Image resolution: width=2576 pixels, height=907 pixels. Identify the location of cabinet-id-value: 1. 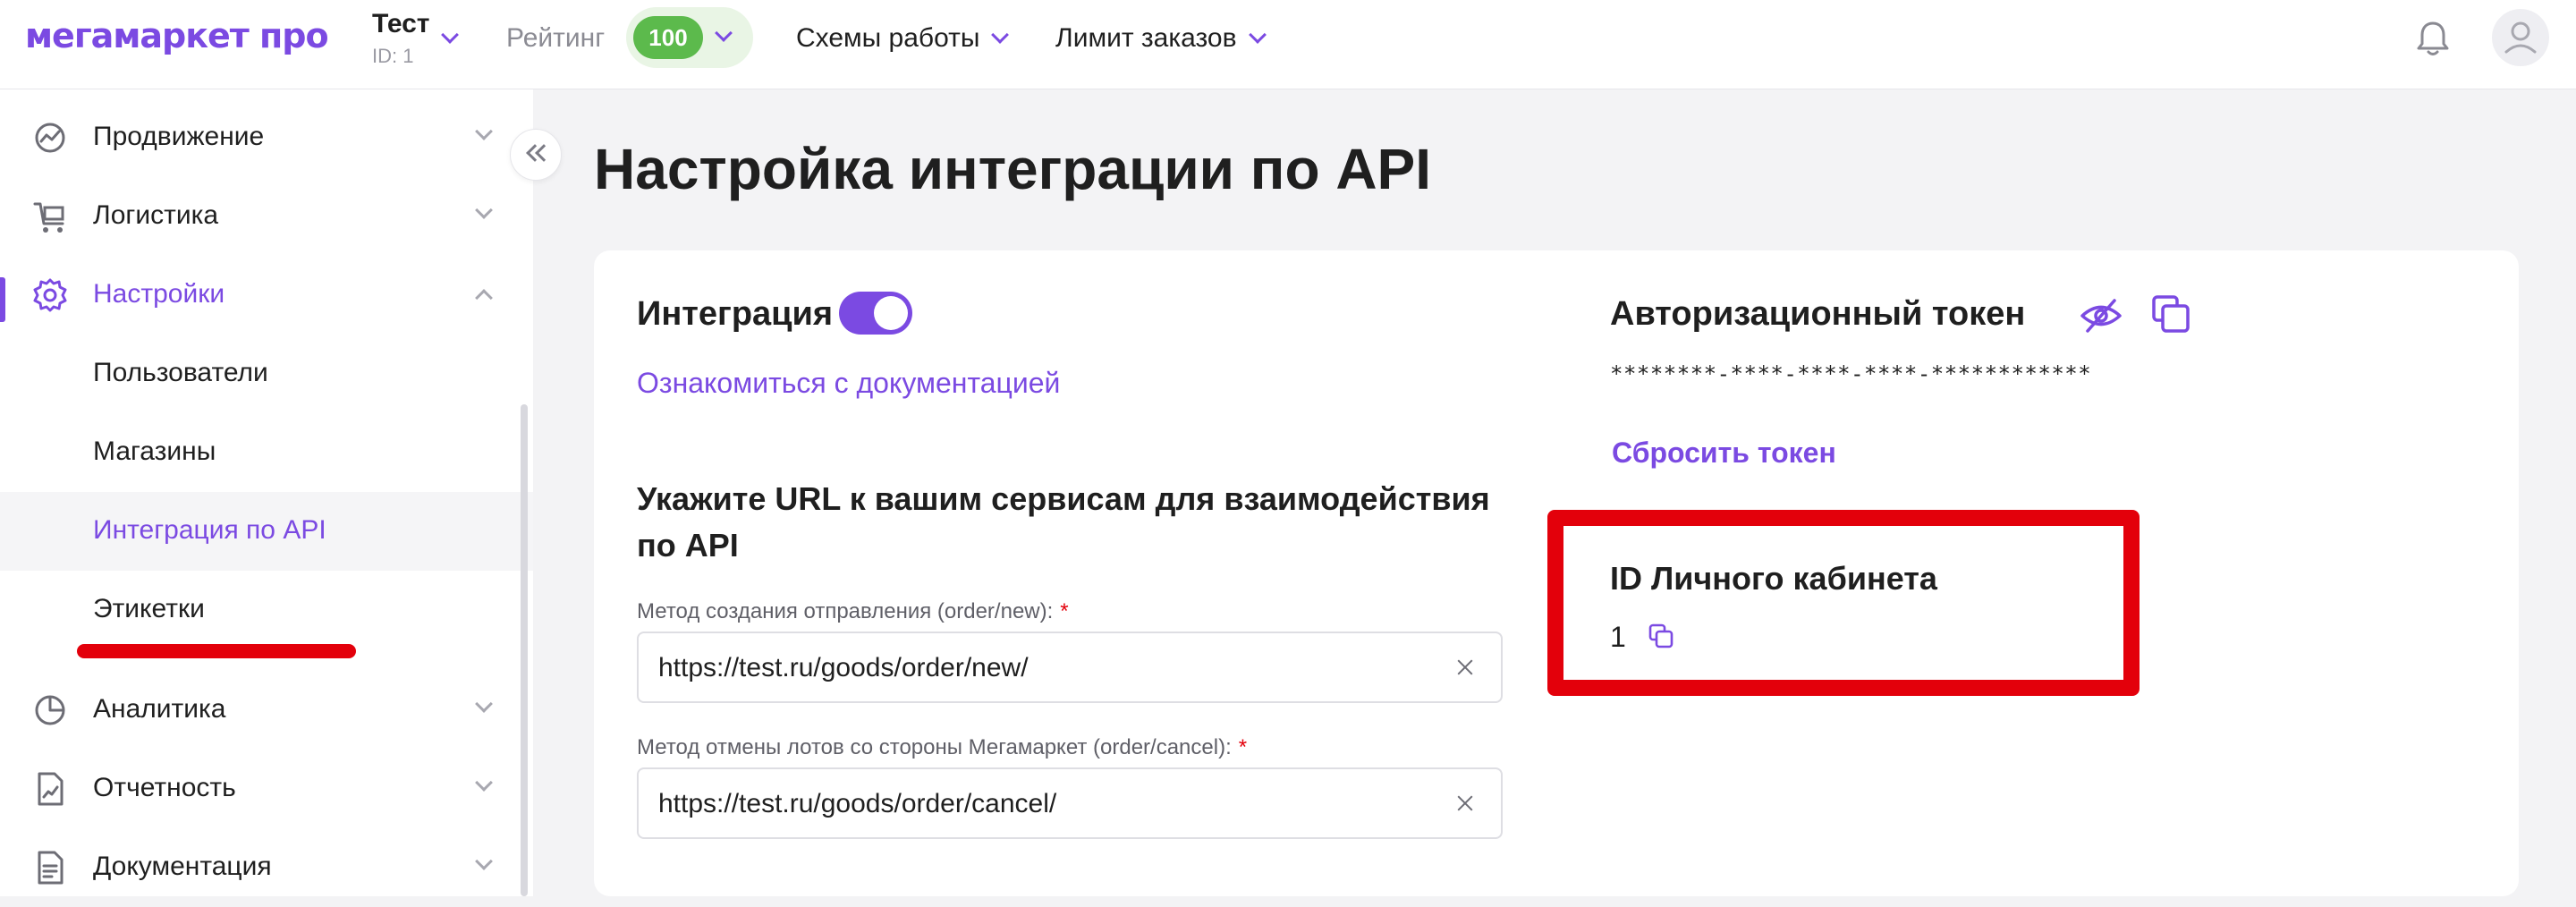
(1618, 637).